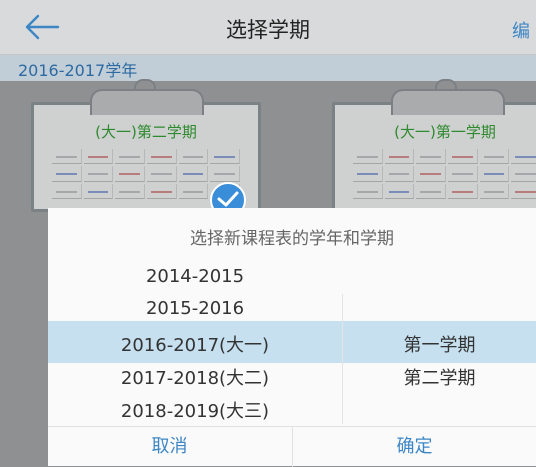 Image resolution: width=536 pixels, height=467 pixels. Describe the element at coordinates (78, 70) in the screenshot. I see `academic-year-label: 2016-2017学年` at that location.